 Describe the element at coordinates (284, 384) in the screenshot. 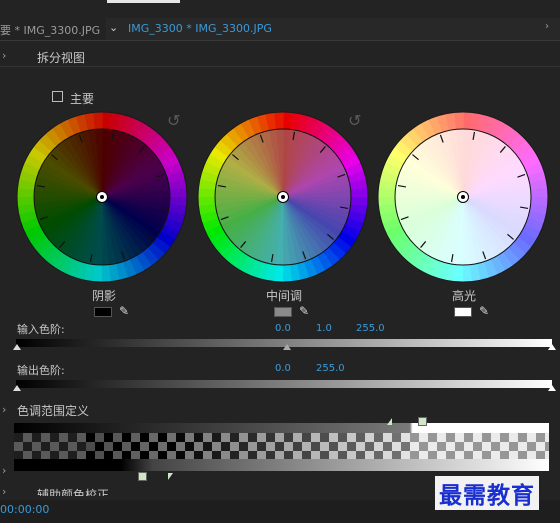

I see `output-levels-gradient` at that location.